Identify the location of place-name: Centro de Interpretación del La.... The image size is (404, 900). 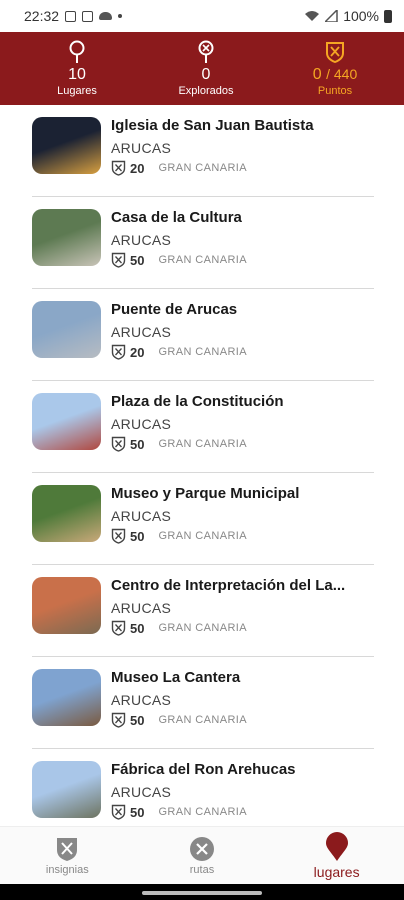
(228, 585).